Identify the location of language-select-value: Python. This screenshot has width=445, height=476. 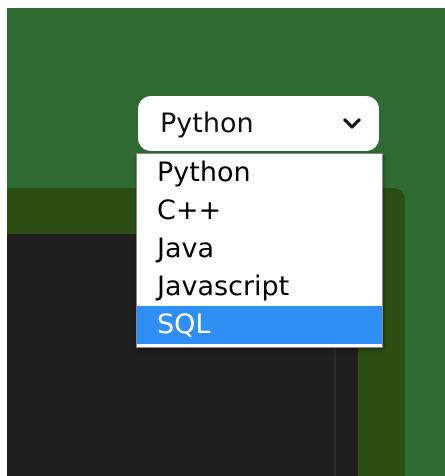
(207, 123).